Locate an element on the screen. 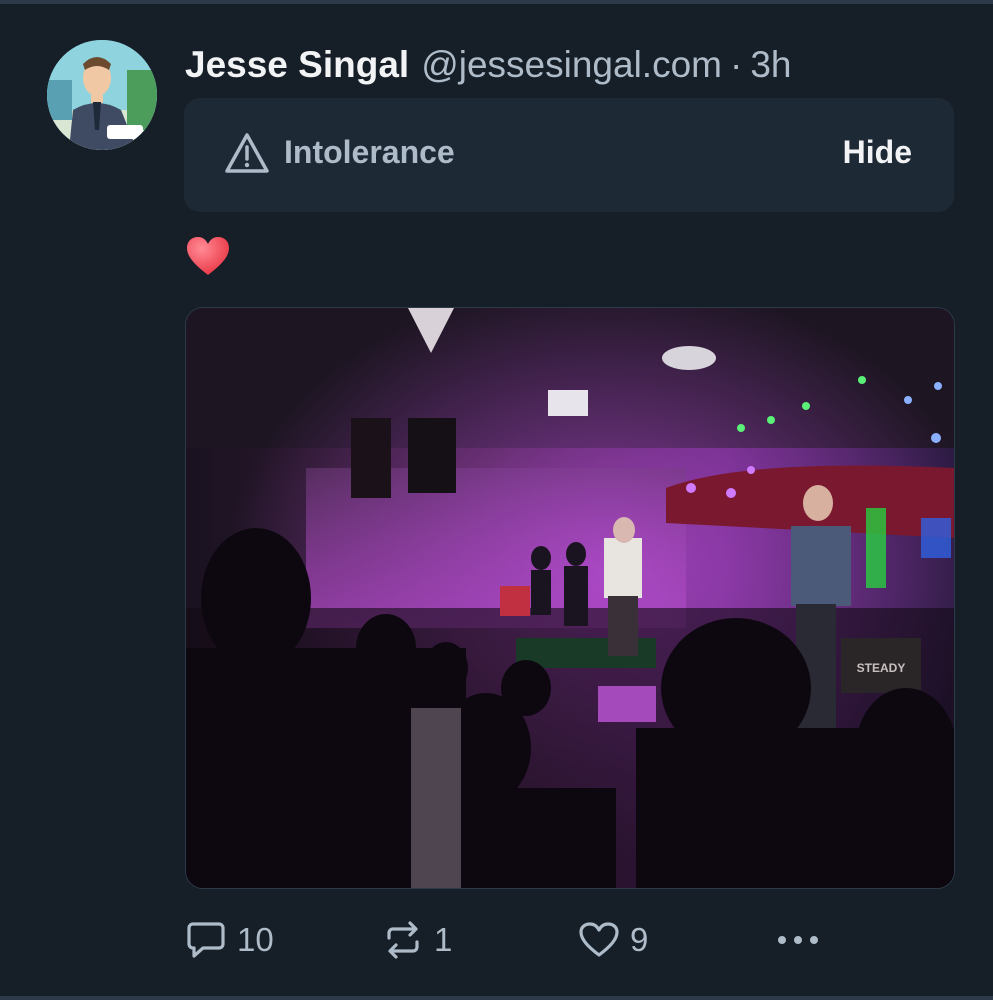 The width and height of the screenshot is (993, 1000). like-count: 9 is located at coordinates (639, 939).